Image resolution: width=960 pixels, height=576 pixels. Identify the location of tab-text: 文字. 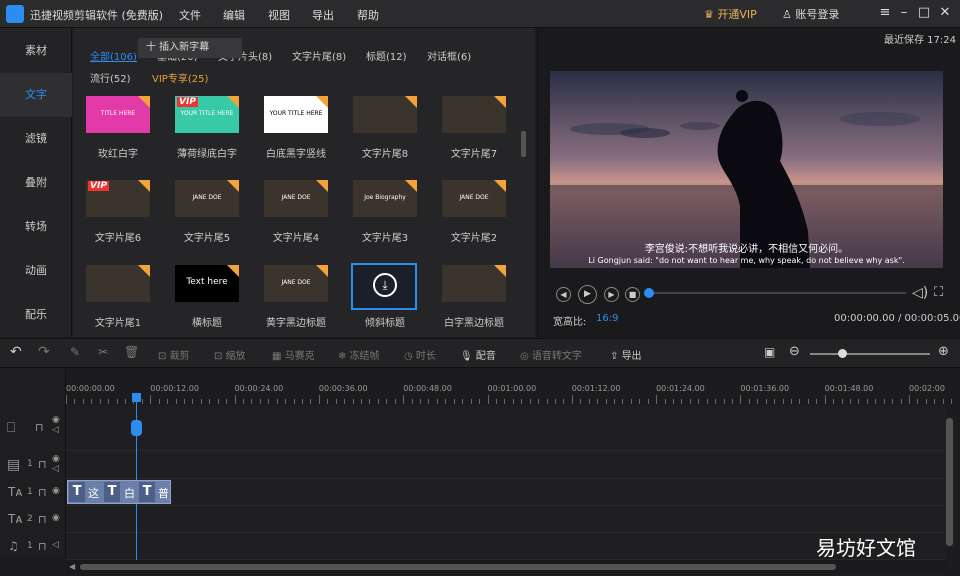
(36, 95).